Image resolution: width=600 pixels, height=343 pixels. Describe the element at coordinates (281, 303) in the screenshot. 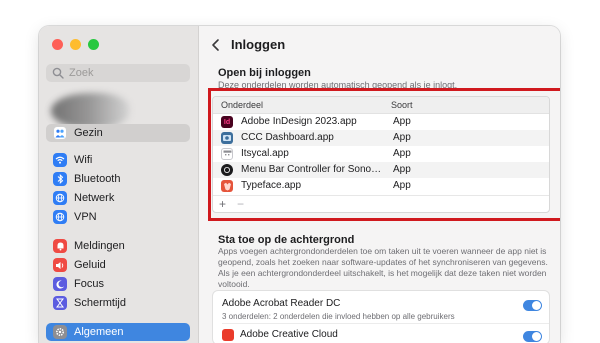

I see `background-item-title: Adobe Acrobat Reader DC` at that location.